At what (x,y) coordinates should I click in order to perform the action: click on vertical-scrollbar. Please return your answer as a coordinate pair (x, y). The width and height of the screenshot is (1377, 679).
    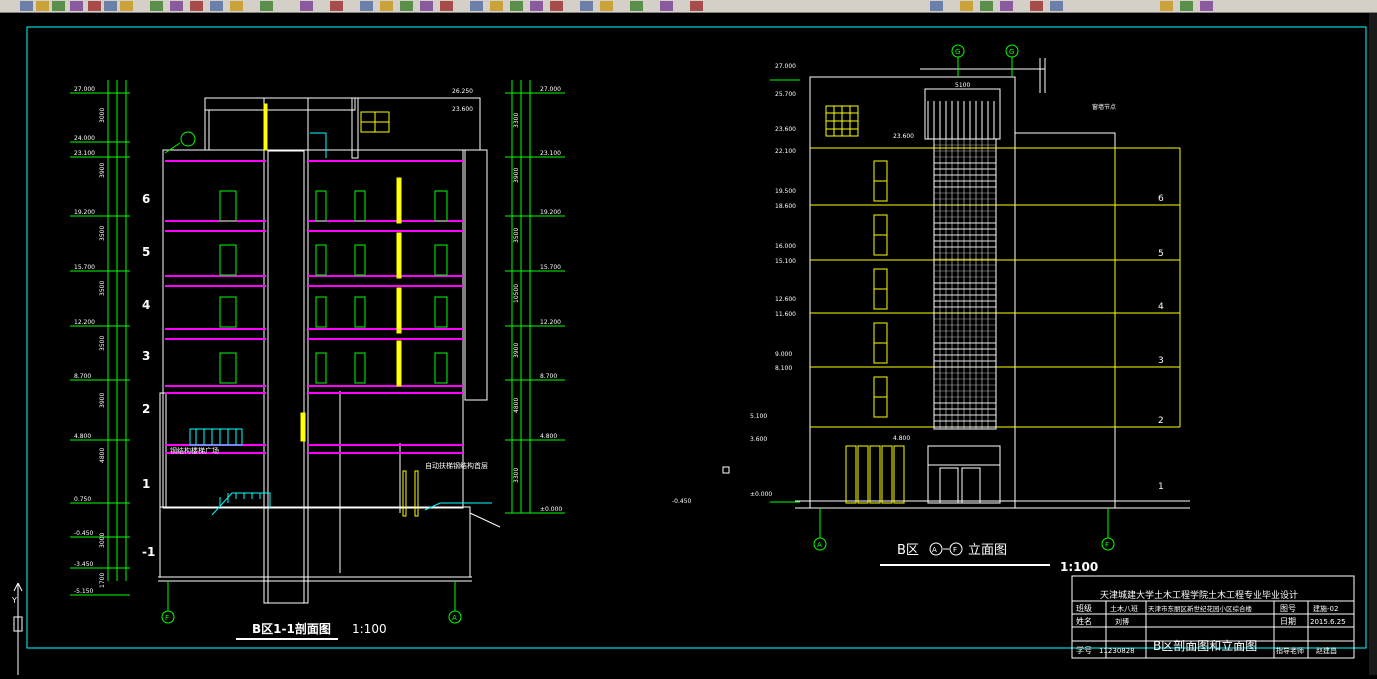
    Looking at the image, I should click on (1373, 344).